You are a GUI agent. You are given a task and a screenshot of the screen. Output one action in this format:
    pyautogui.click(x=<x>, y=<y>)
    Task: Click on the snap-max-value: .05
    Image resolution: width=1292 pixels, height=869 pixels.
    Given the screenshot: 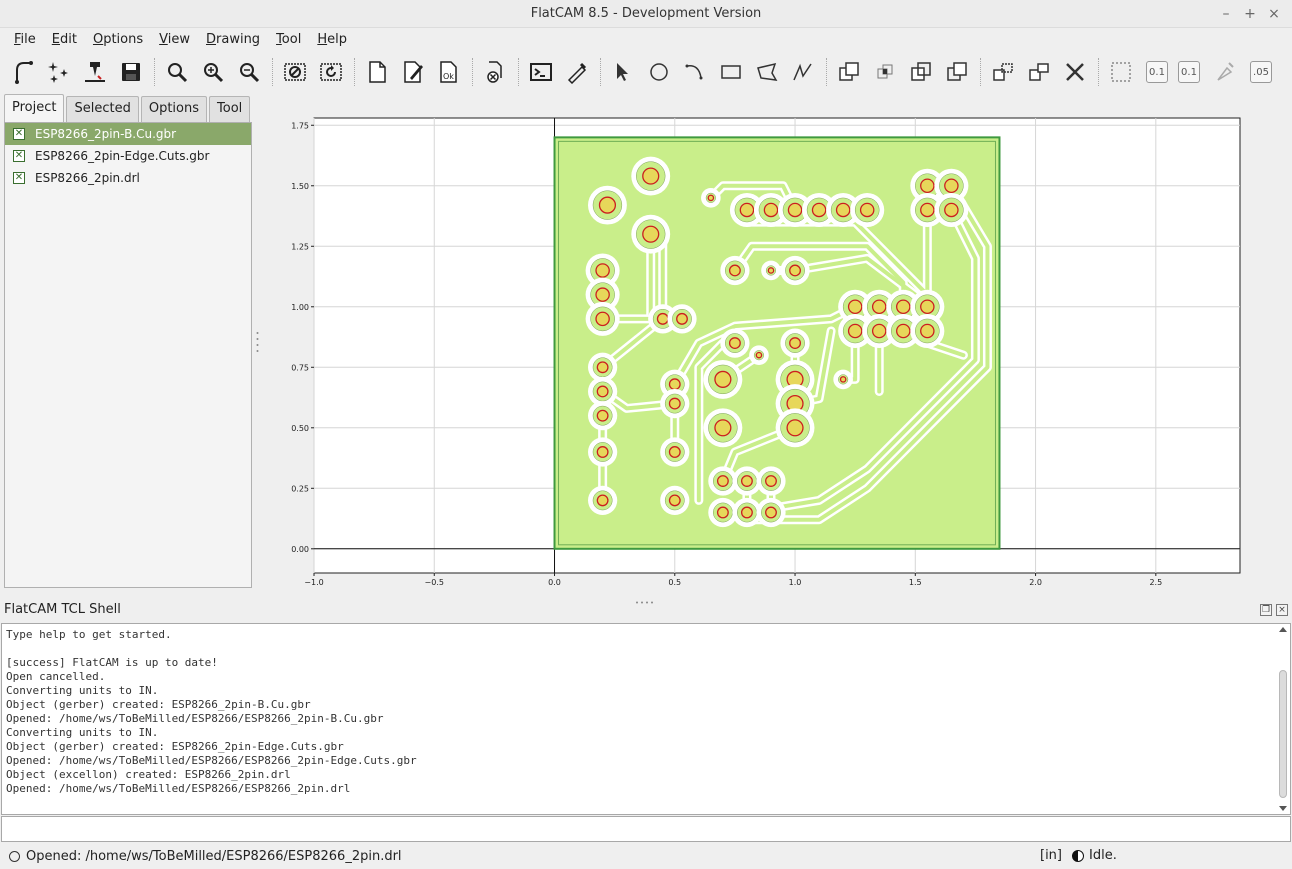 What is the action you would take?
    pyautogui.click(x=1261, y=72)
    